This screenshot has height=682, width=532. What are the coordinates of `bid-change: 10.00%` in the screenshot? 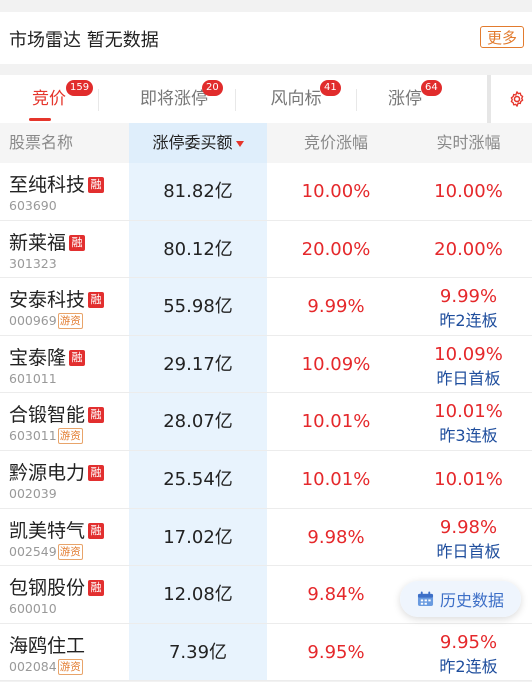 It's located at (336, 191).